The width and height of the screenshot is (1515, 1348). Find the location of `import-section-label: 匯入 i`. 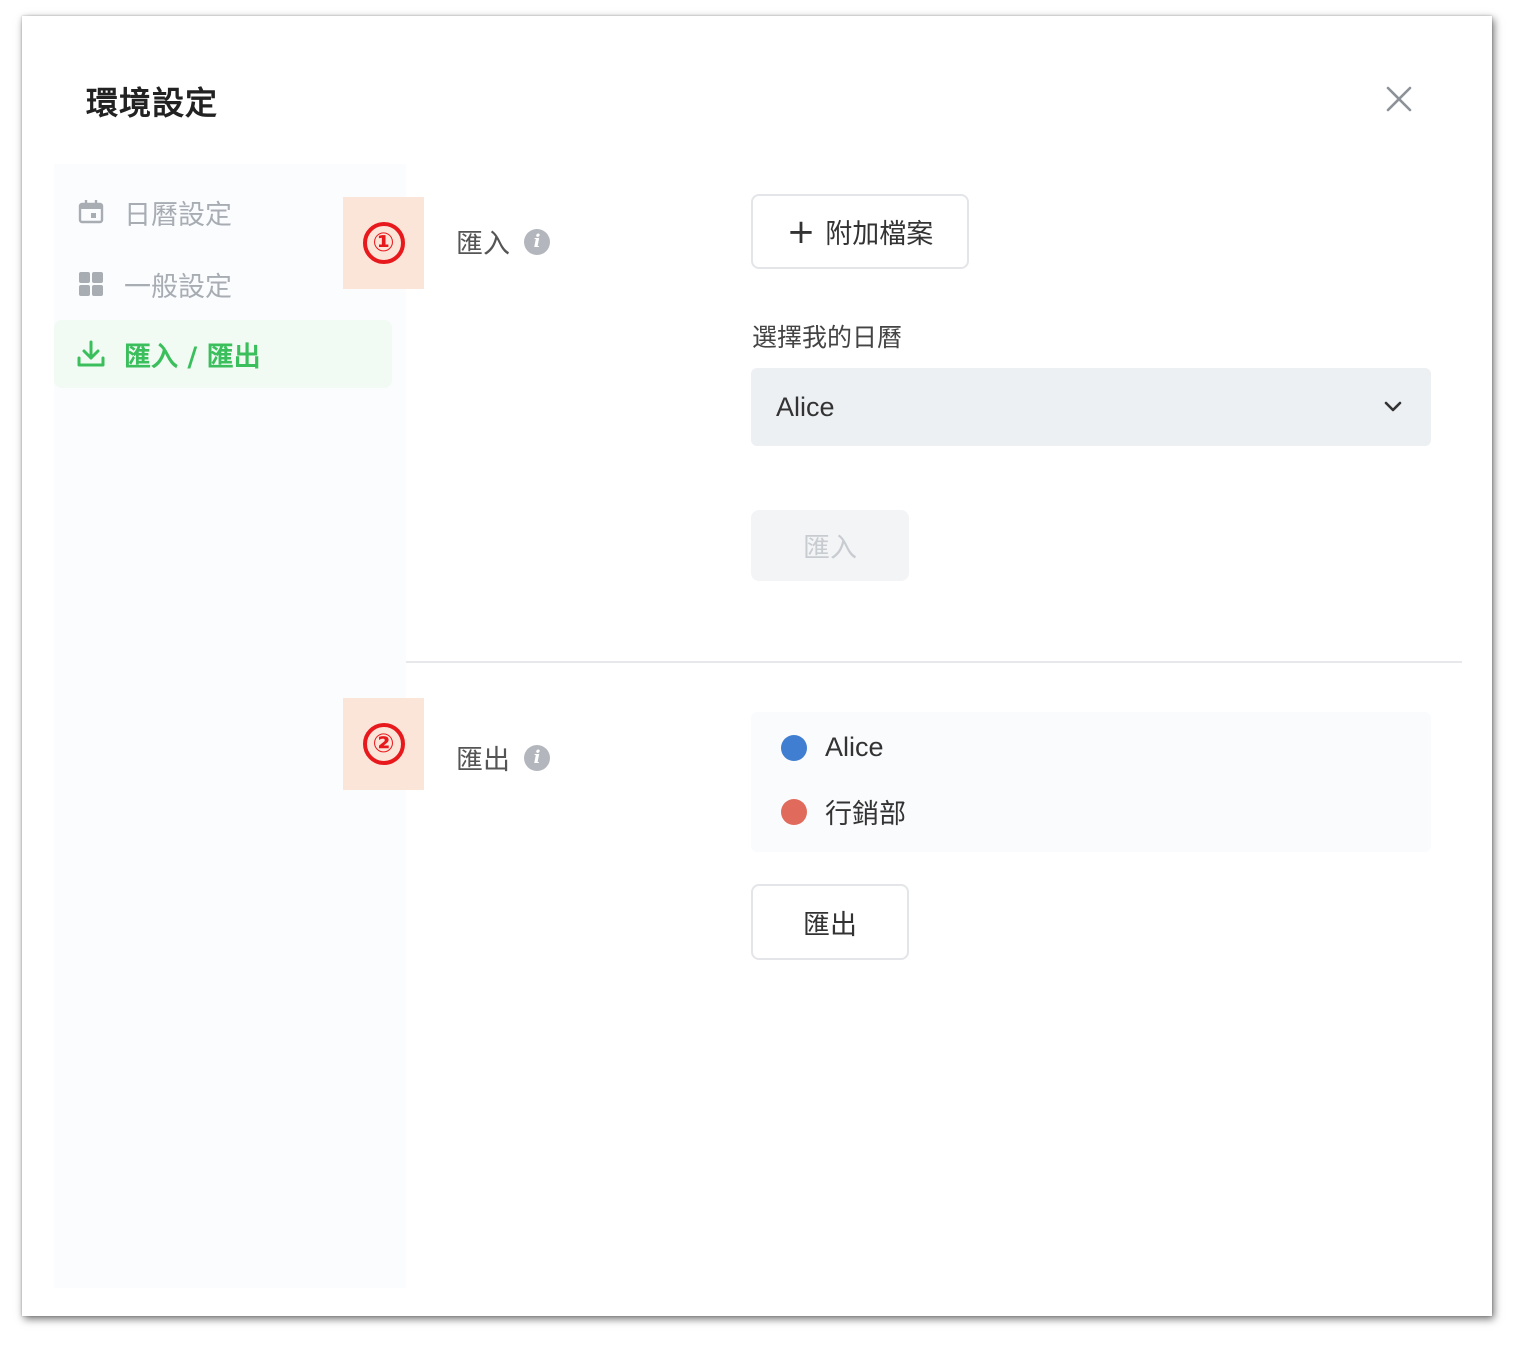

import-section-label: 匯入 i is located at coordinates (503, 241).